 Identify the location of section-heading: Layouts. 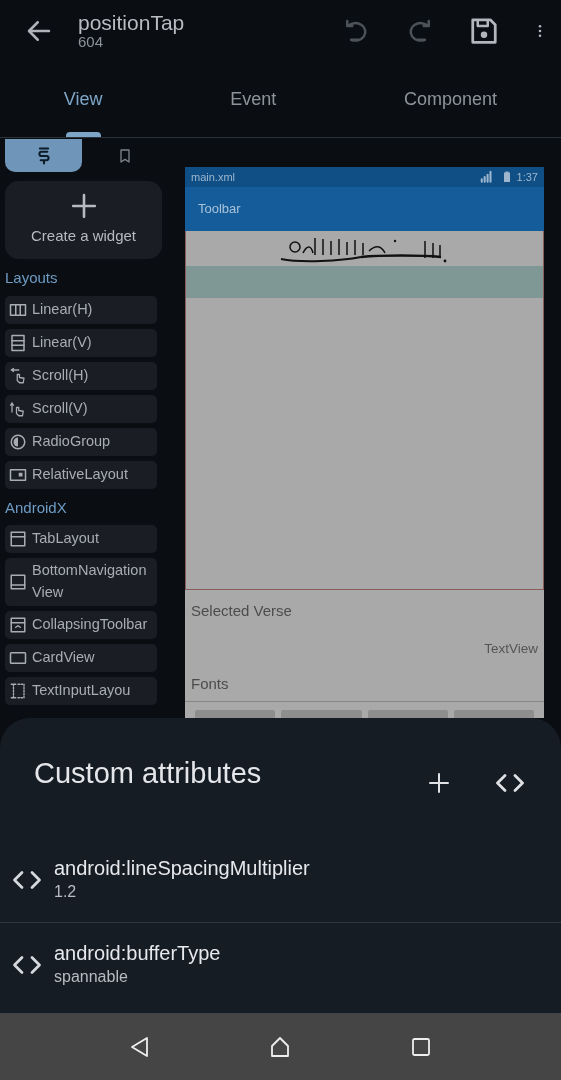
(32, 278).